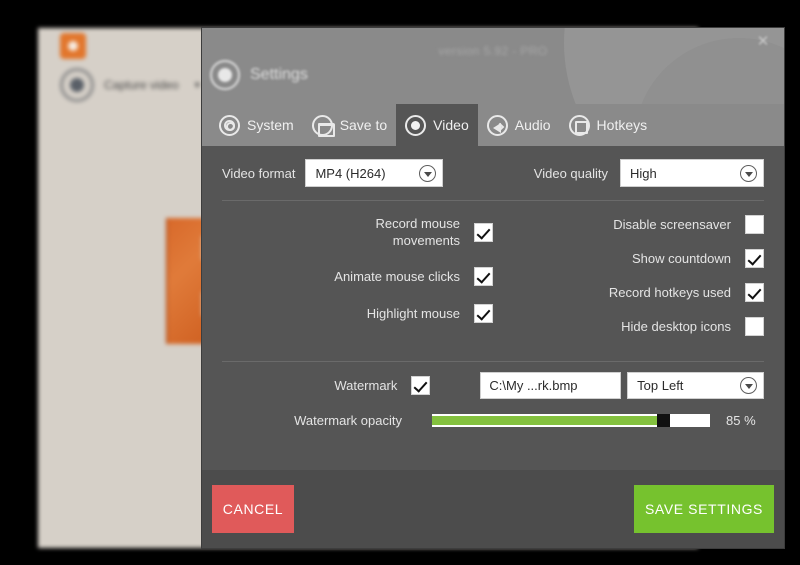  Describe the element at coordinates (692, 173) in the screenshot. I see `video-quality-select: High` at that location.